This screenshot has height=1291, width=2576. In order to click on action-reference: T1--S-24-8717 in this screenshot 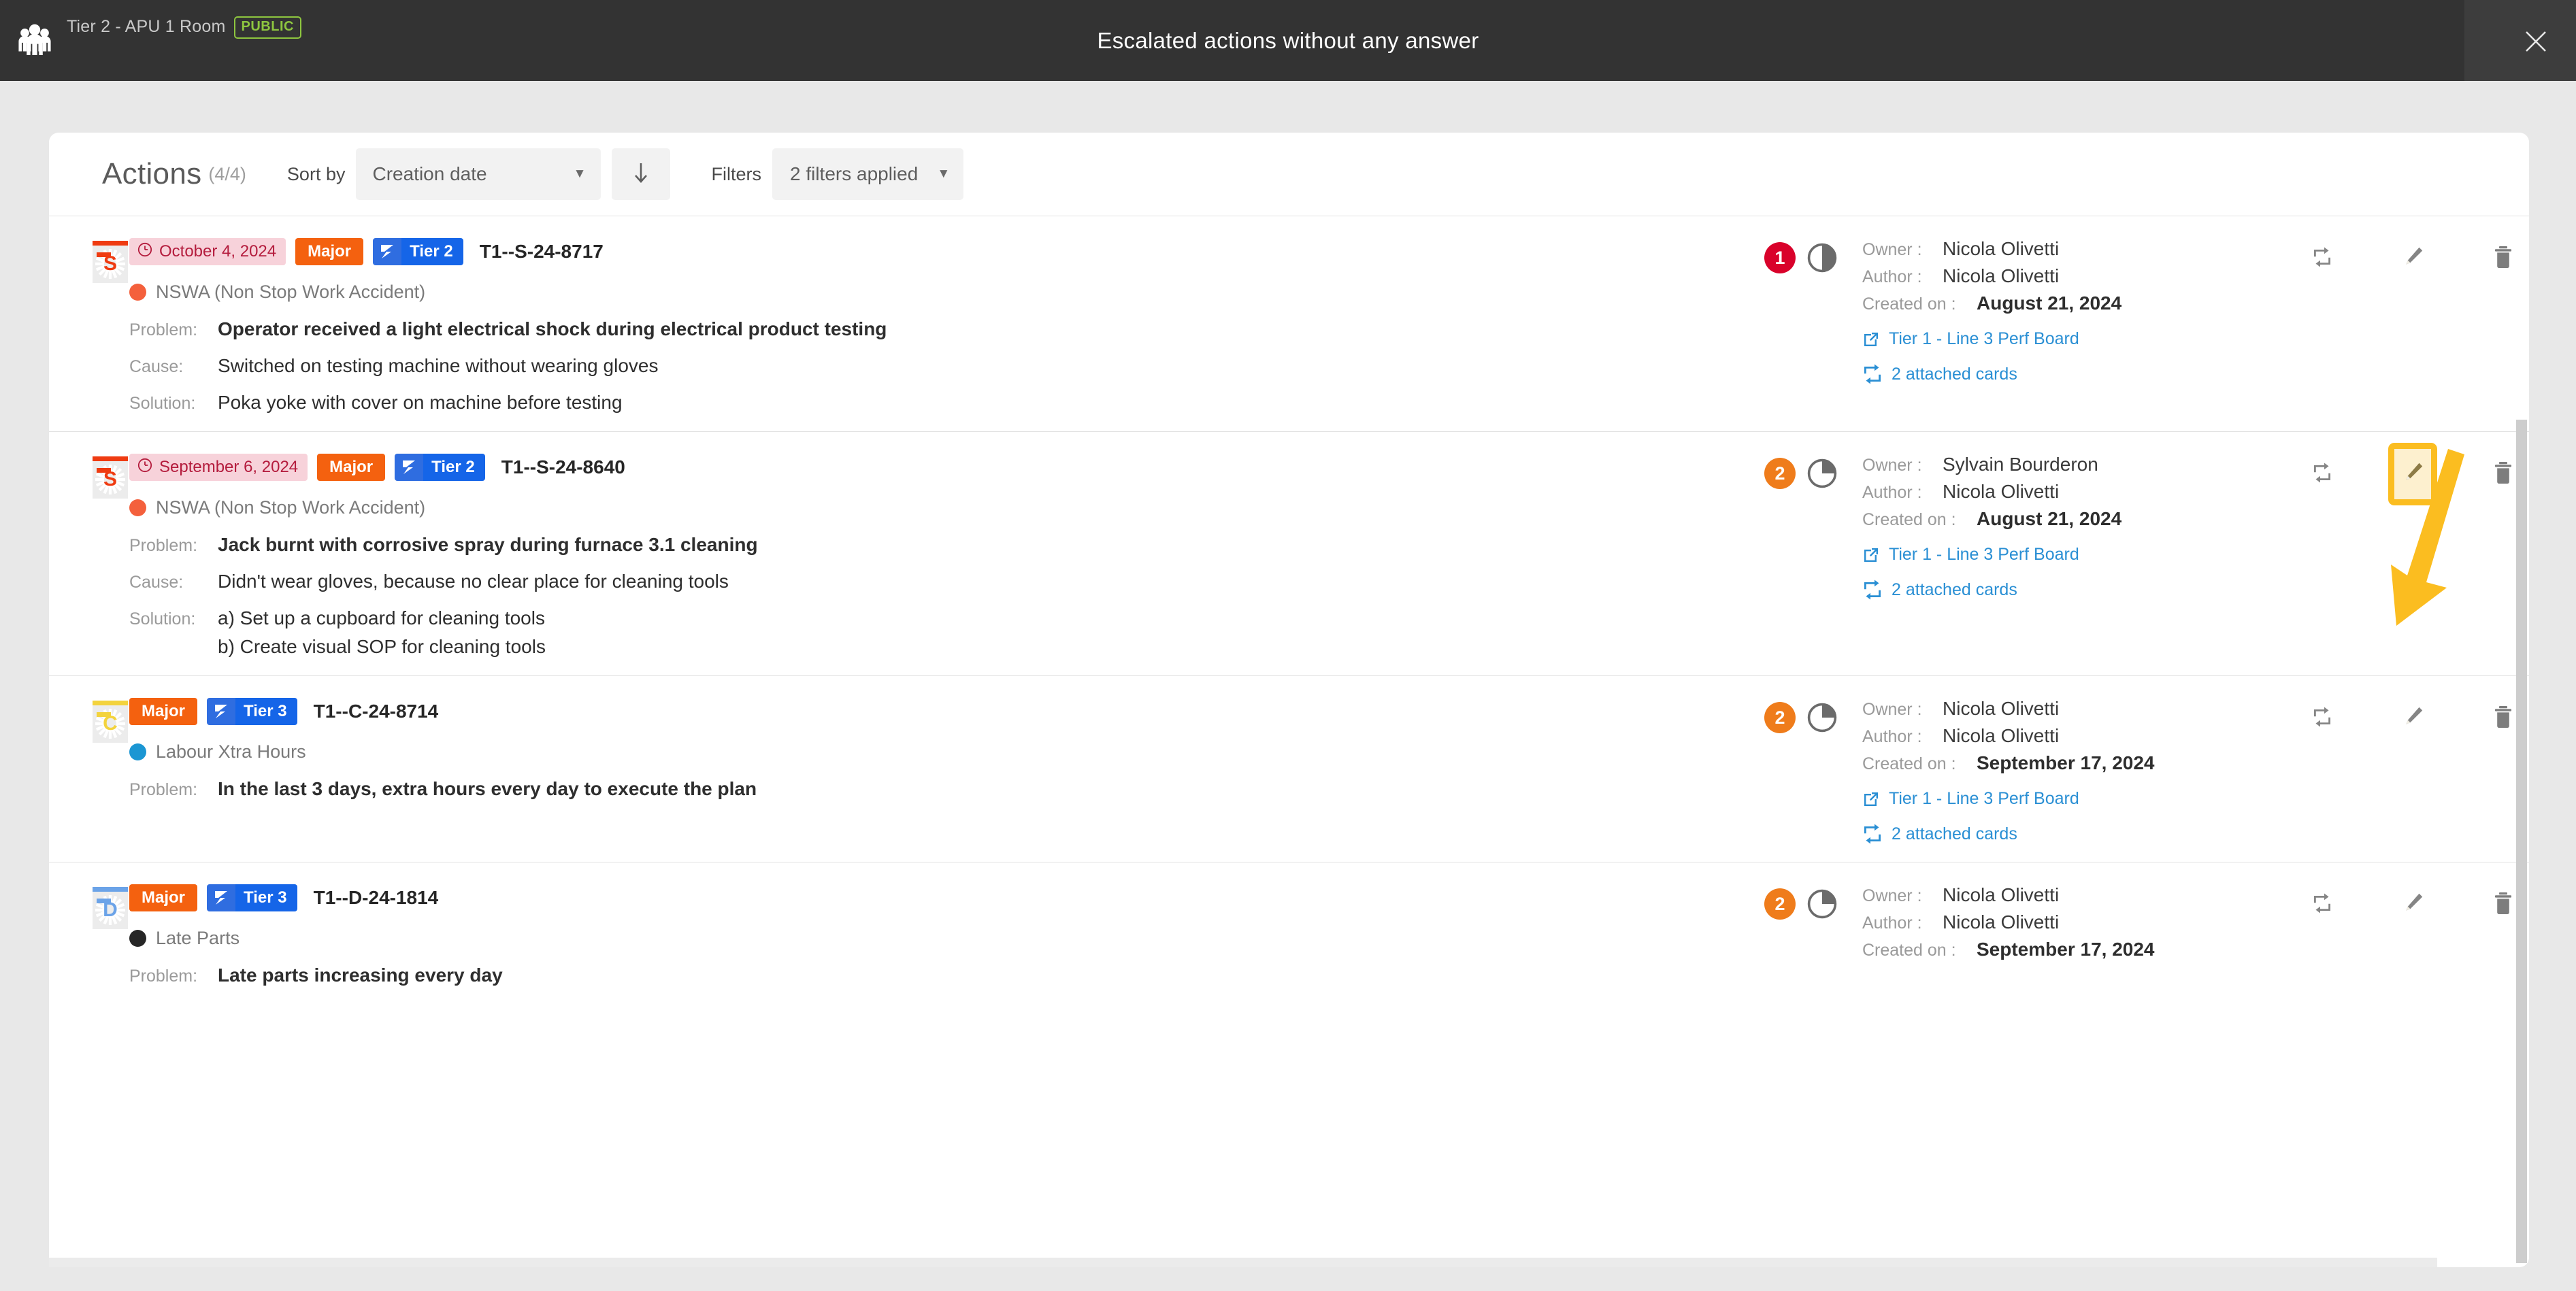, I will do `click(541, 251)`.